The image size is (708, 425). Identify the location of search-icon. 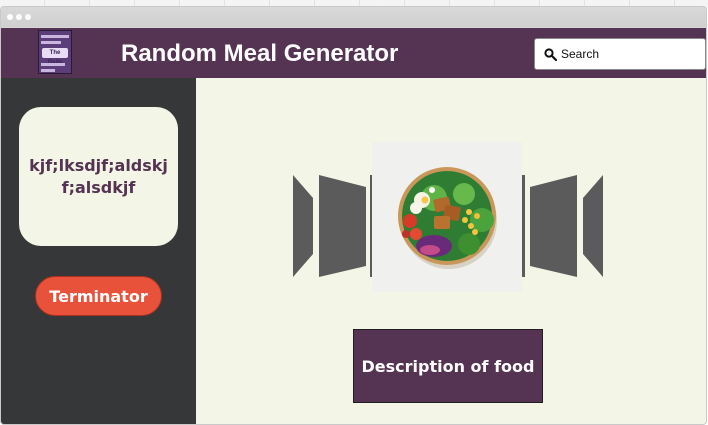
(550, 54).